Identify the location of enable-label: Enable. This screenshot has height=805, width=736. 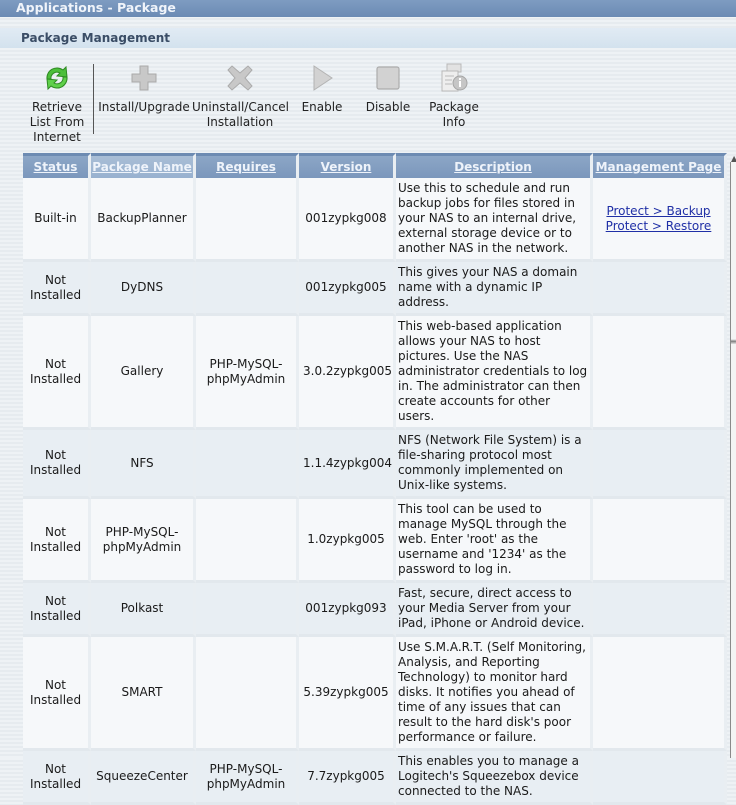
(322, 107).